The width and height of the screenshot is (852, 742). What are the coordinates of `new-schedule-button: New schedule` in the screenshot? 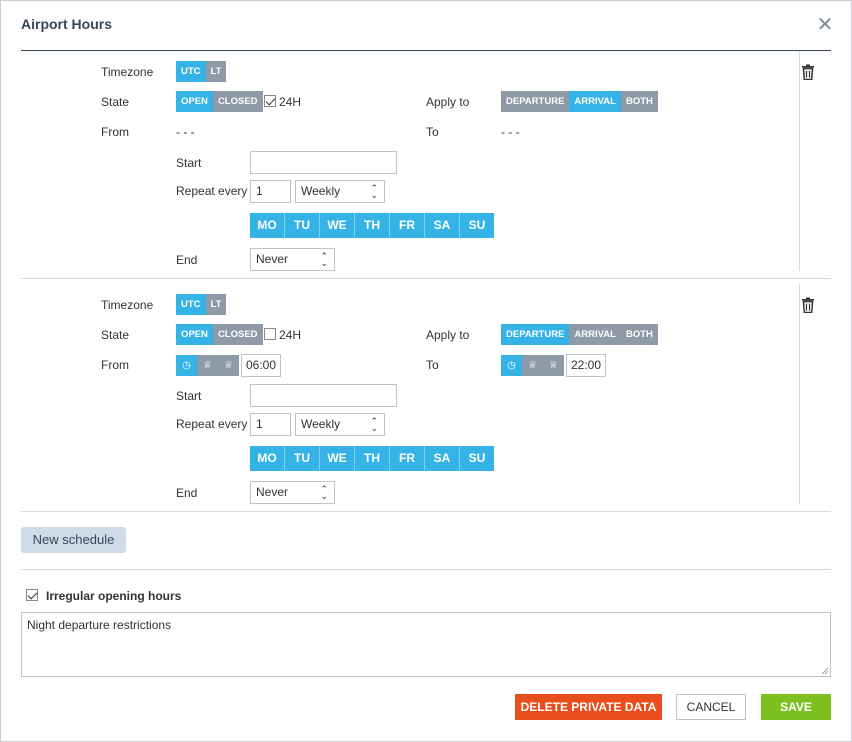 It's located at (73, 540).